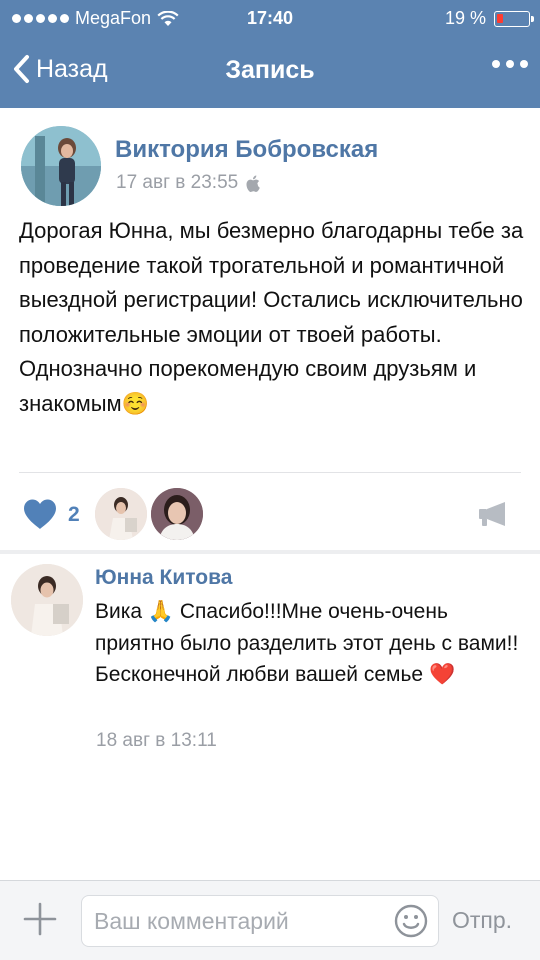 The height and width of the screenshot is (960, 540). Describe the element at coordinates (496, 64) in the screenshot. I see `more-dots-icon` at that location.